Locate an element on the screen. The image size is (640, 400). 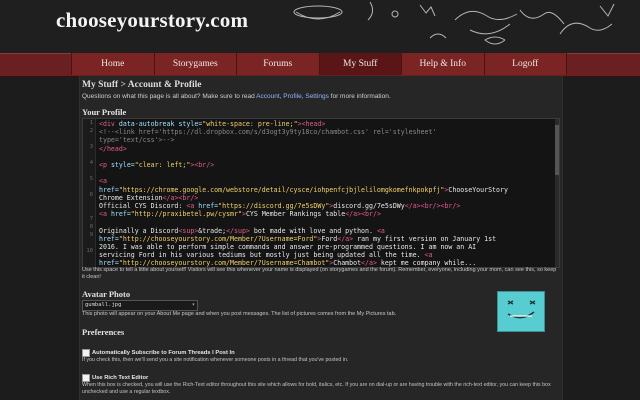
link-settings: Settings is located at coordinates (317, 96).